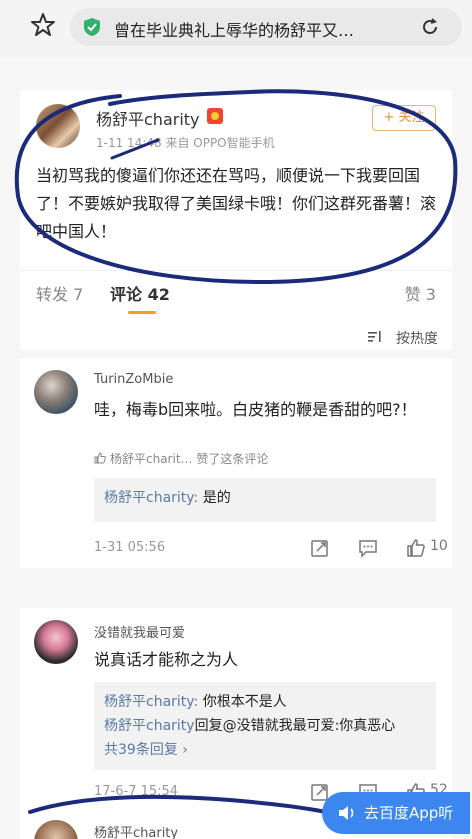 The width and height of the screenshot is (472, 839). I want to click on sort-icon, so click(375, 337).